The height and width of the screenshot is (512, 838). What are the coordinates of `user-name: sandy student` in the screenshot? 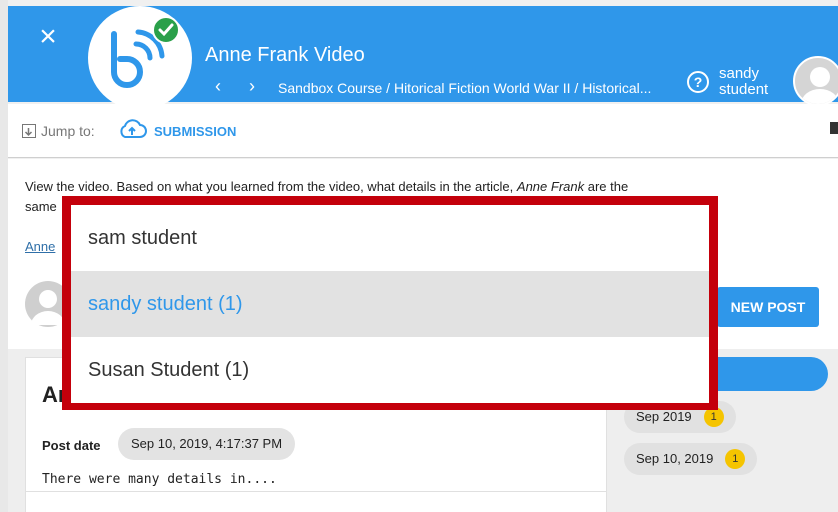 It's located at (751, 82).